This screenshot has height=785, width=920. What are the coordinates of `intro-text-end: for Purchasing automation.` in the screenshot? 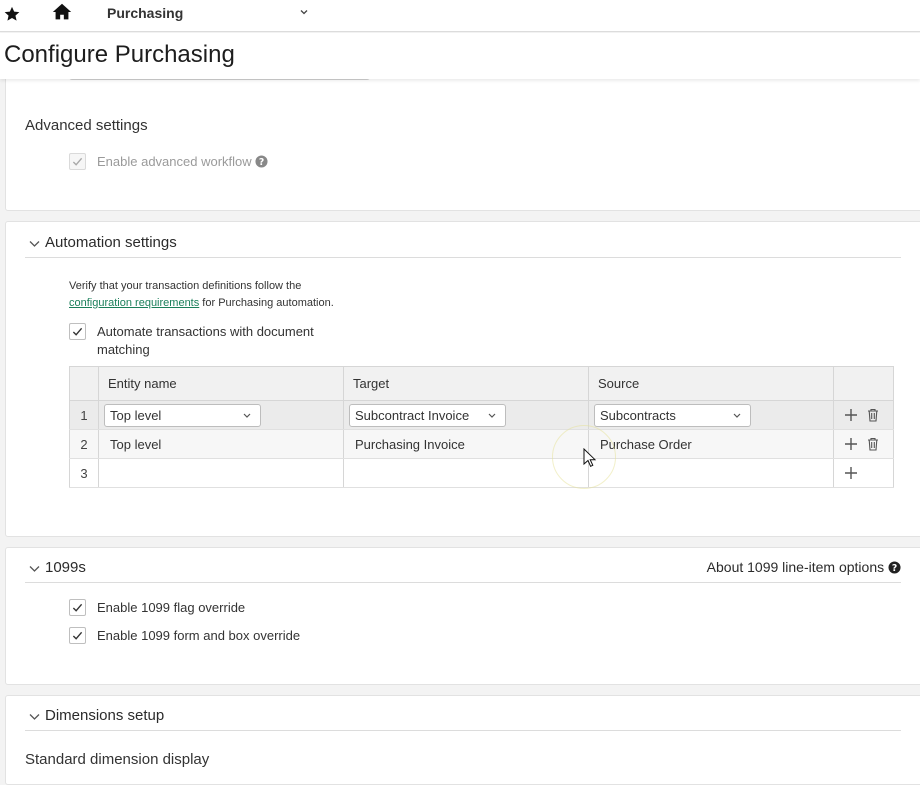 It's located at (266, 303).